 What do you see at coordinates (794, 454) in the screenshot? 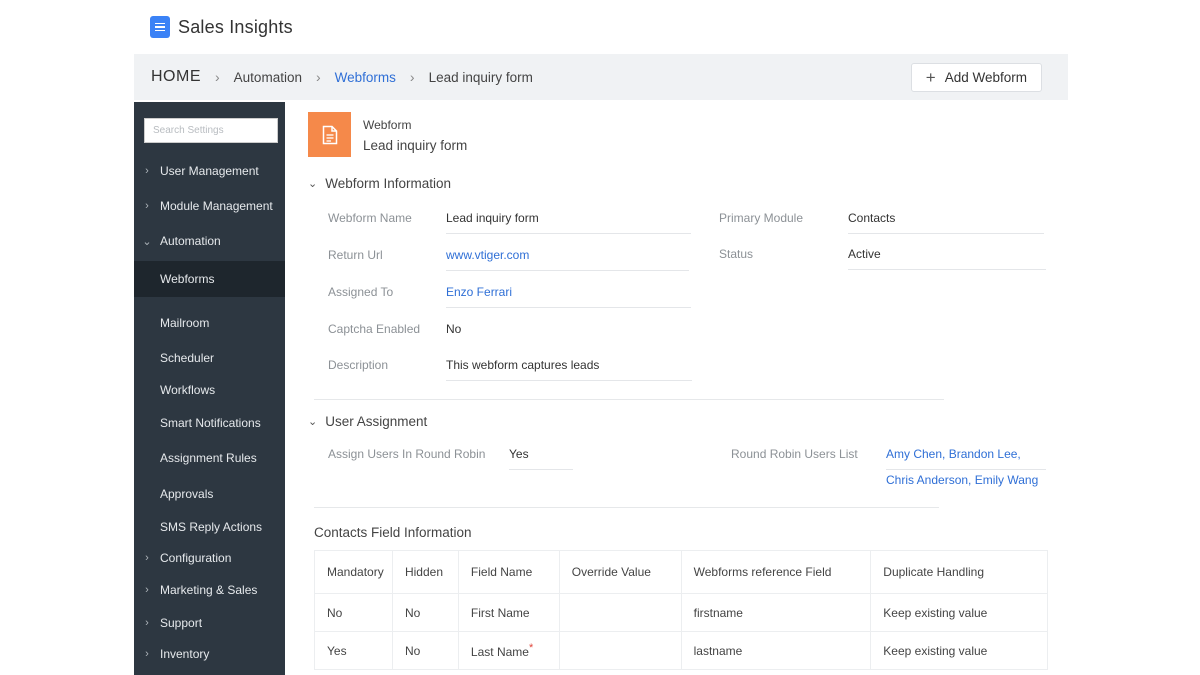
I see `round-robin-users-label: Round Robin Users List` at bounding box center [794, 454].